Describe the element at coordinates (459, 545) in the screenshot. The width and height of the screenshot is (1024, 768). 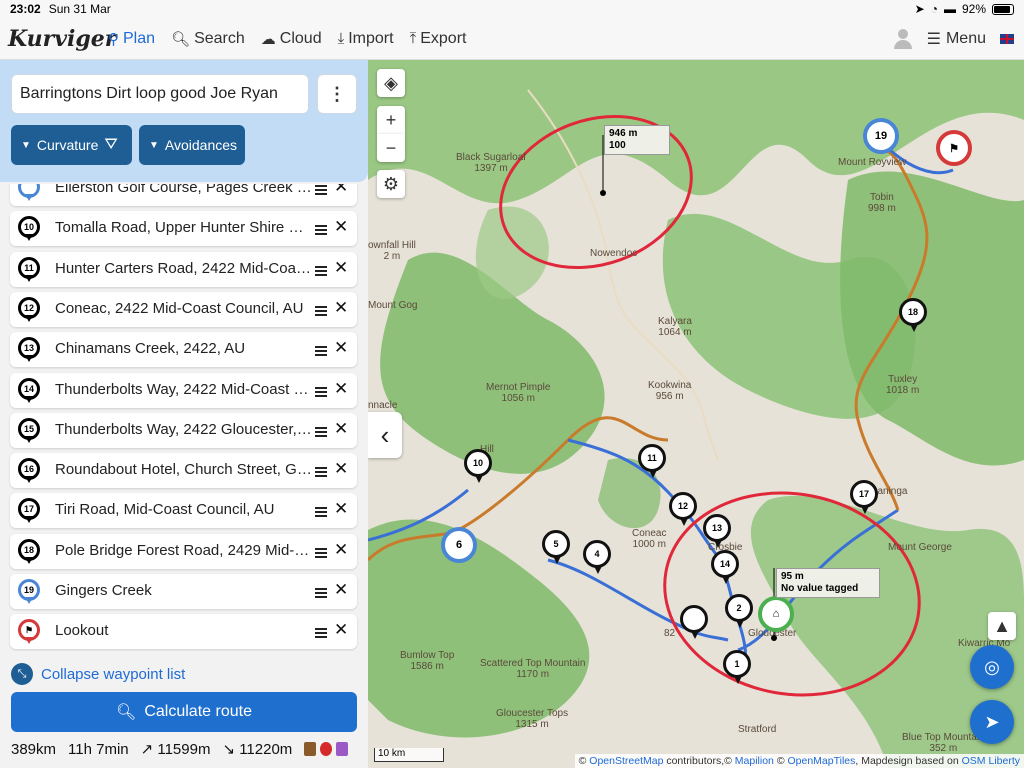
I see `waypoint-marker-6: 6` at that location.